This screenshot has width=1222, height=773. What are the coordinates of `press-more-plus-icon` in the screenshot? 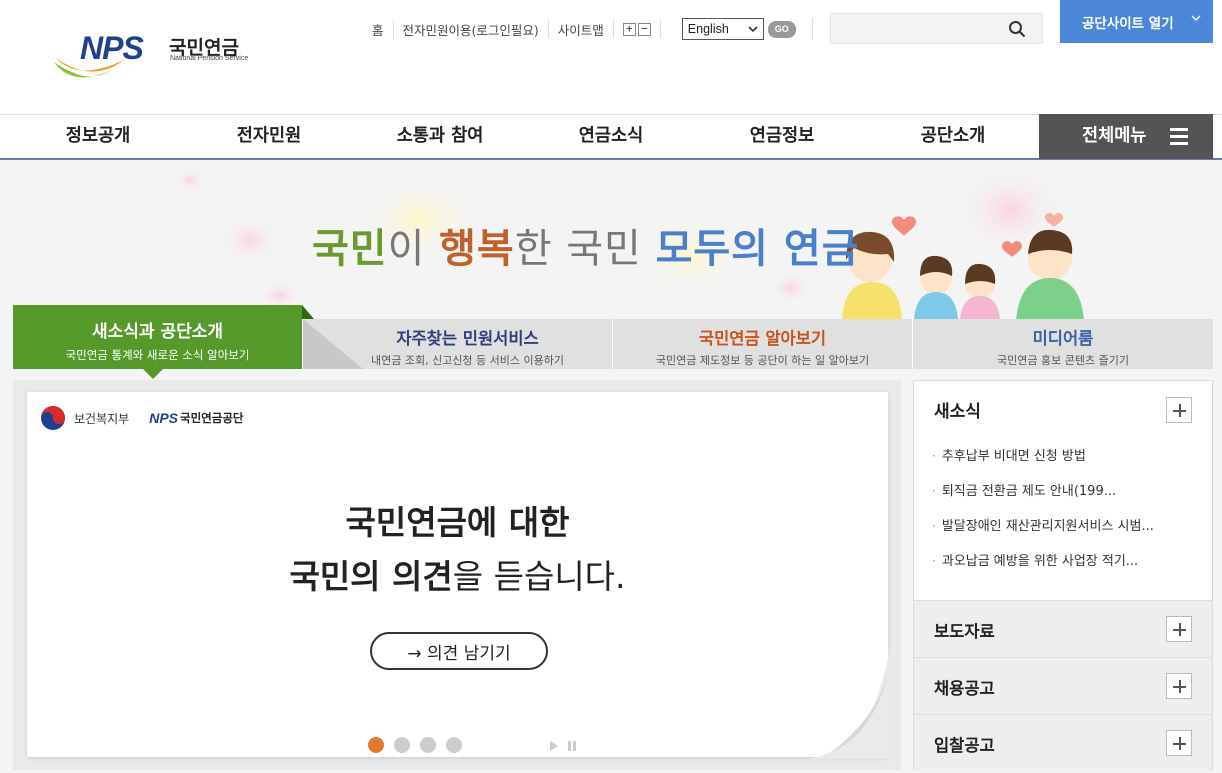 It's located at (1179, 629).